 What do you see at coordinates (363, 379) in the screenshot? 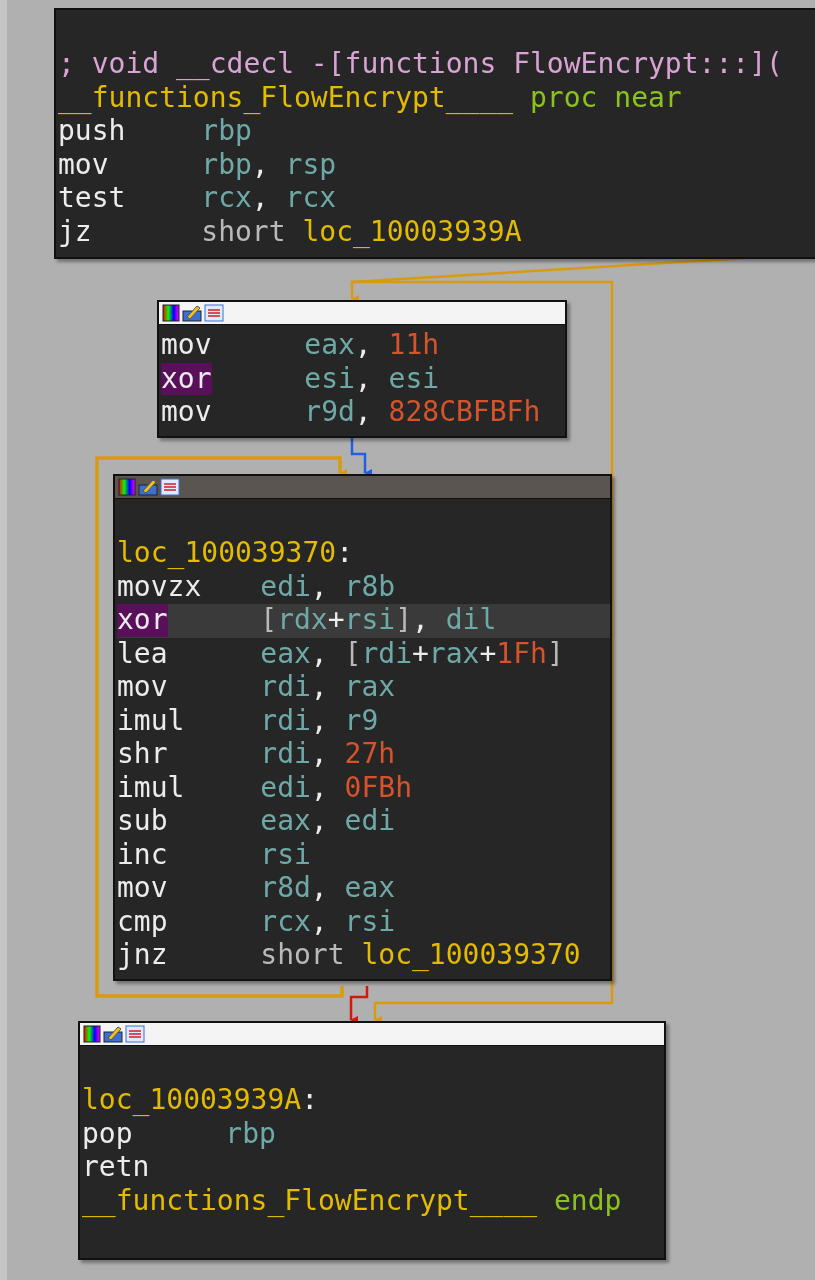
I see `code-line: xor esi, esi` at bounding box center [363, 379].